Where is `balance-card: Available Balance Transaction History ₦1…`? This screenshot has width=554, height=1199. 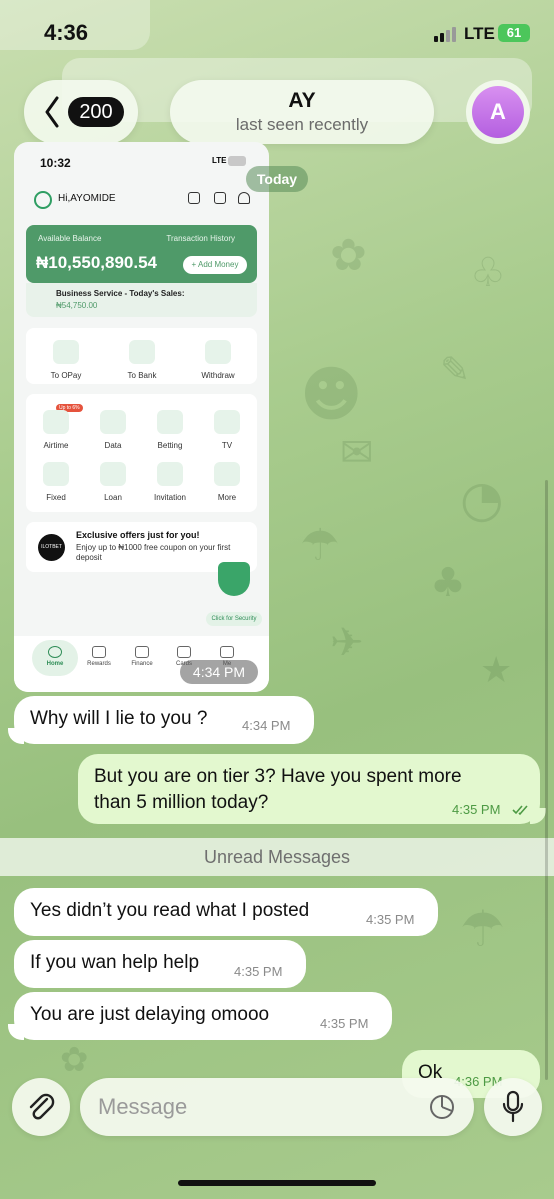
balance-card: Available Balance Transaction History ₦1… is located at coordinates (141, 254).